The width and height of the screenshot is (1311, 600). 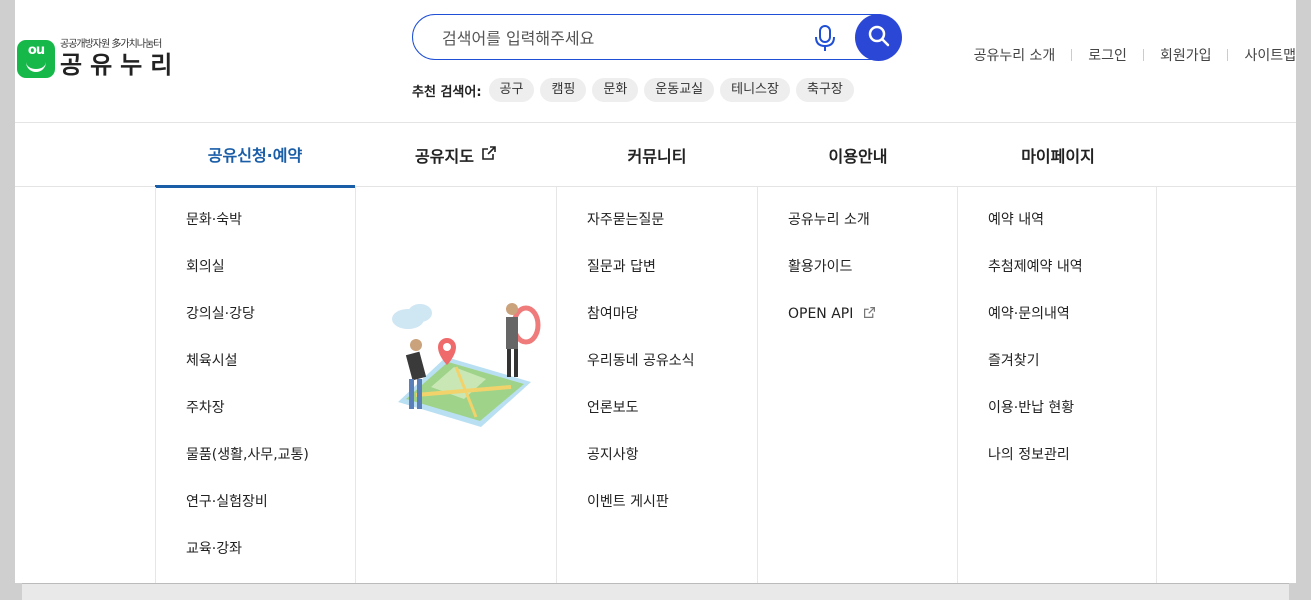 What do you see at coordinates (511, 90) in the screenshot?
I see `keyword-tag: 공구` at bounding box center [511, 90].